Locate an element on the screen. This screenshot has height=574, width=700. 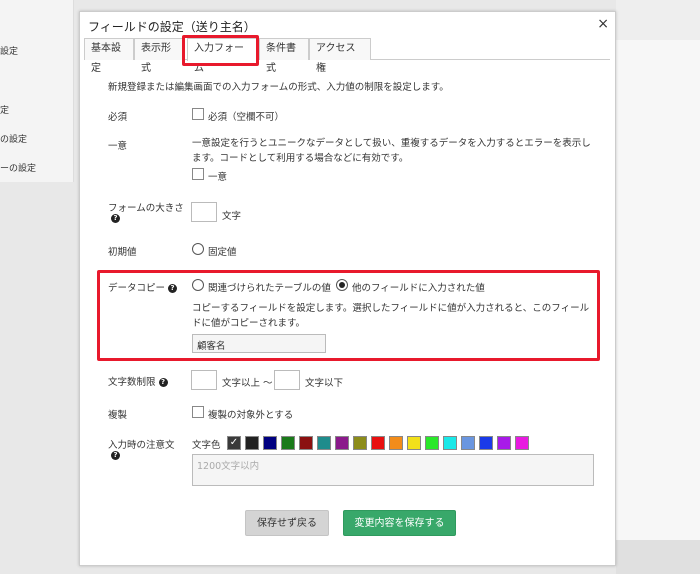
data-copy-label: データコピー ? is located at coordinates (143, 287).